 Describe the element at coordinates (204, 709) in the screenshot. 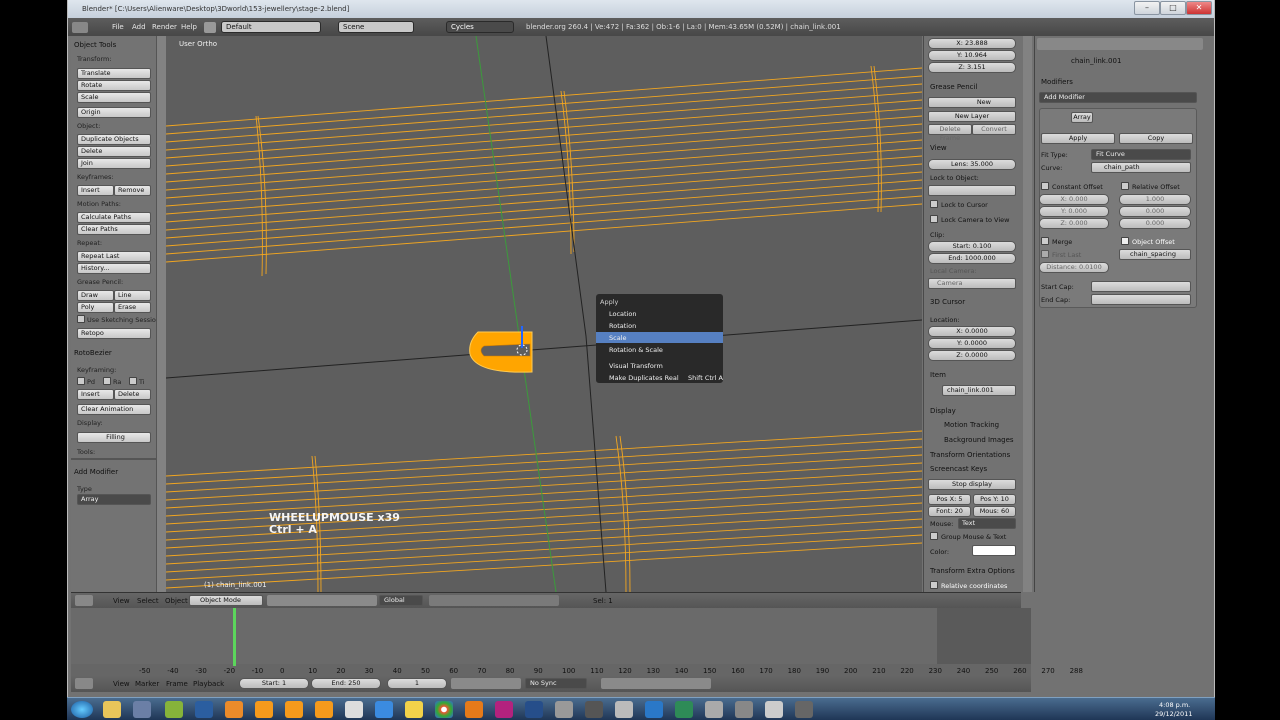

I see `photoshop-icon` at that location.